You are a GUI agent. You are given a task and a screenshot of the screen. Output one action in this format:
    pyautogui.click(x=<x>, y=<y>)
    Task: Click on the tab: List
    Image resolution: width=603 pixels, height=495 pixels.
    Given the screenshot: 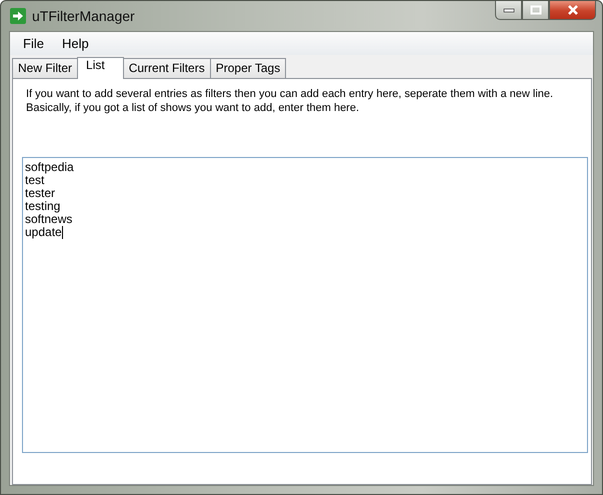 What is the action you would take?
    pyautogui.click(x=100, y=68)
    